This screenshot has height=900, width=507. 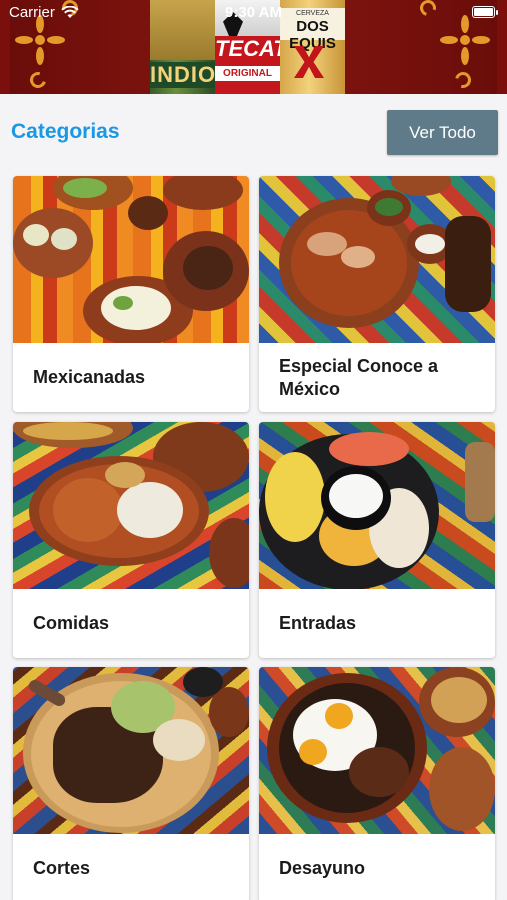 What do you see at coordinates (182, 75) in the screenshot?
I see `bottle-brand-label: INDIO` at bounding box center [182, 75].